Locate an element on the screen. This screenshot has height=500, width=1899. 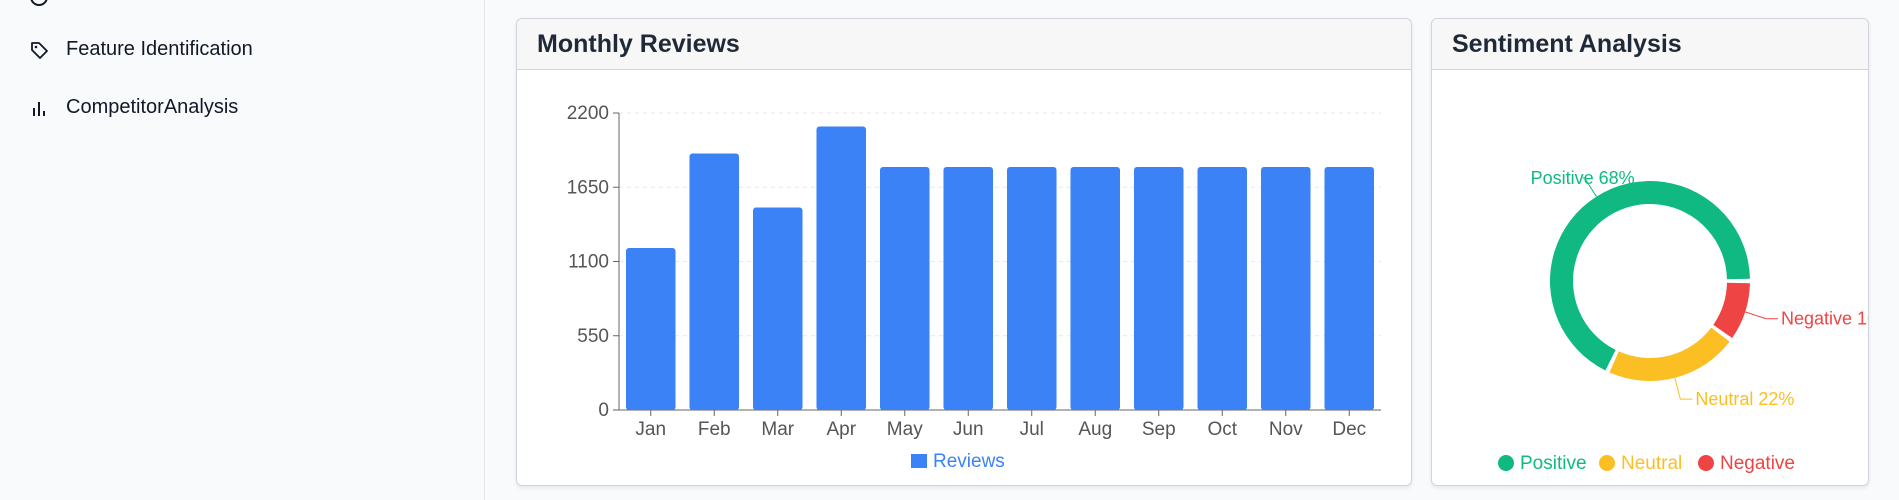
slice-negative is located at coordinates (1731, 310).